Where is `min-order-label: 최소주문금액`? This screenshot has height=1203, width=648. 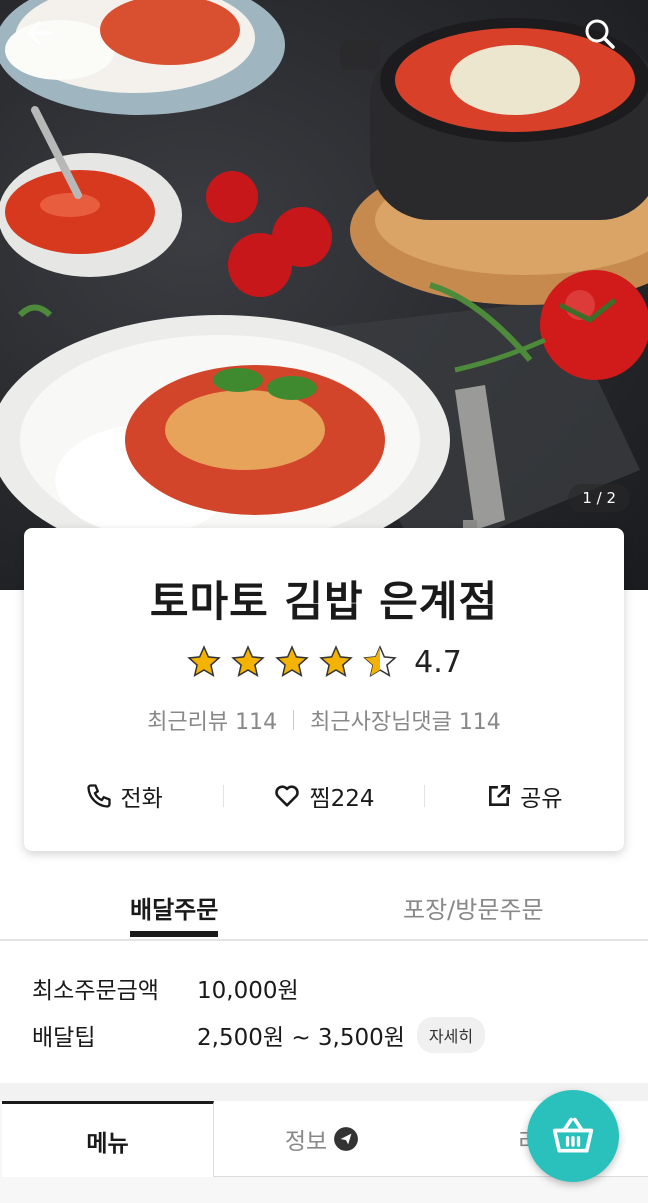 min-order-label: 최소주문금액 is located at coordinates (95, 991).